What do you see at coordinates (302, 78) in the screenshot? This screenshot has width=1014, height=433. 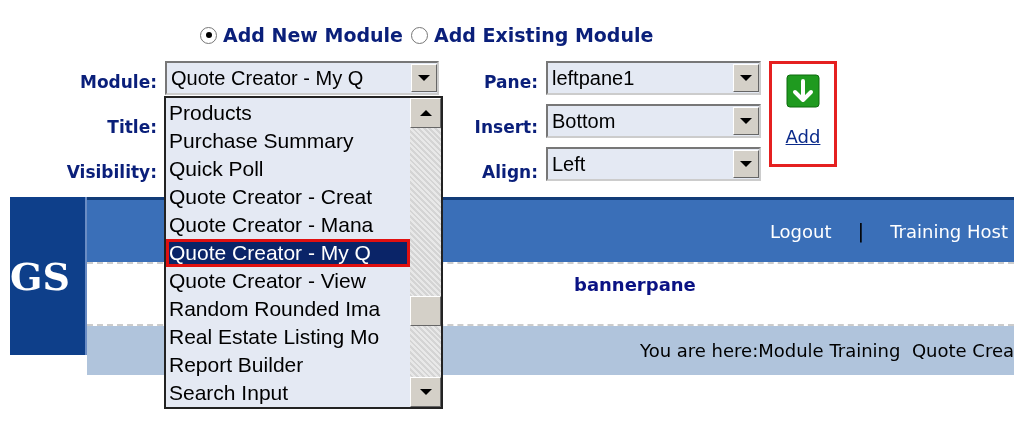 I see `module-select: Quote Creator - My Q` at bounding box center [302, 78].